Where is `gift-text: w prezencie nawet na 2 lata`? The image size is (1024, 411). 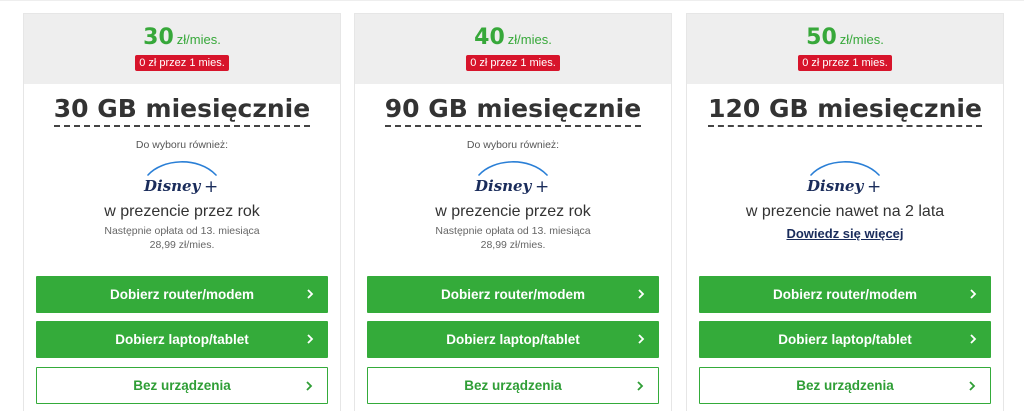
gift-text: w prezencie nawet na 2 lata is located at coordinates (845, 211).